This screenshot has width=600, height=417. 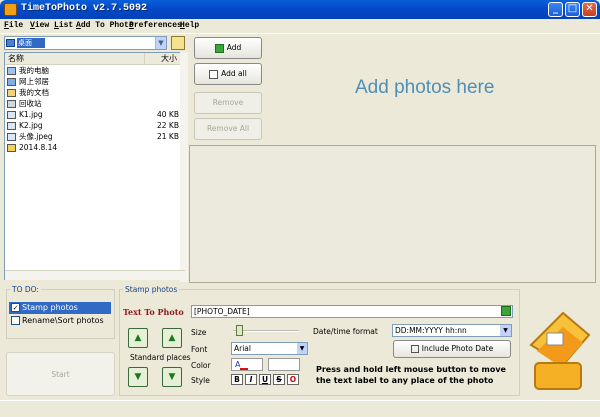 What do you see at coordinates (31, 114) in the screenshot?
I see `file-name: K1.jpg` at bounding box center [31, 114].